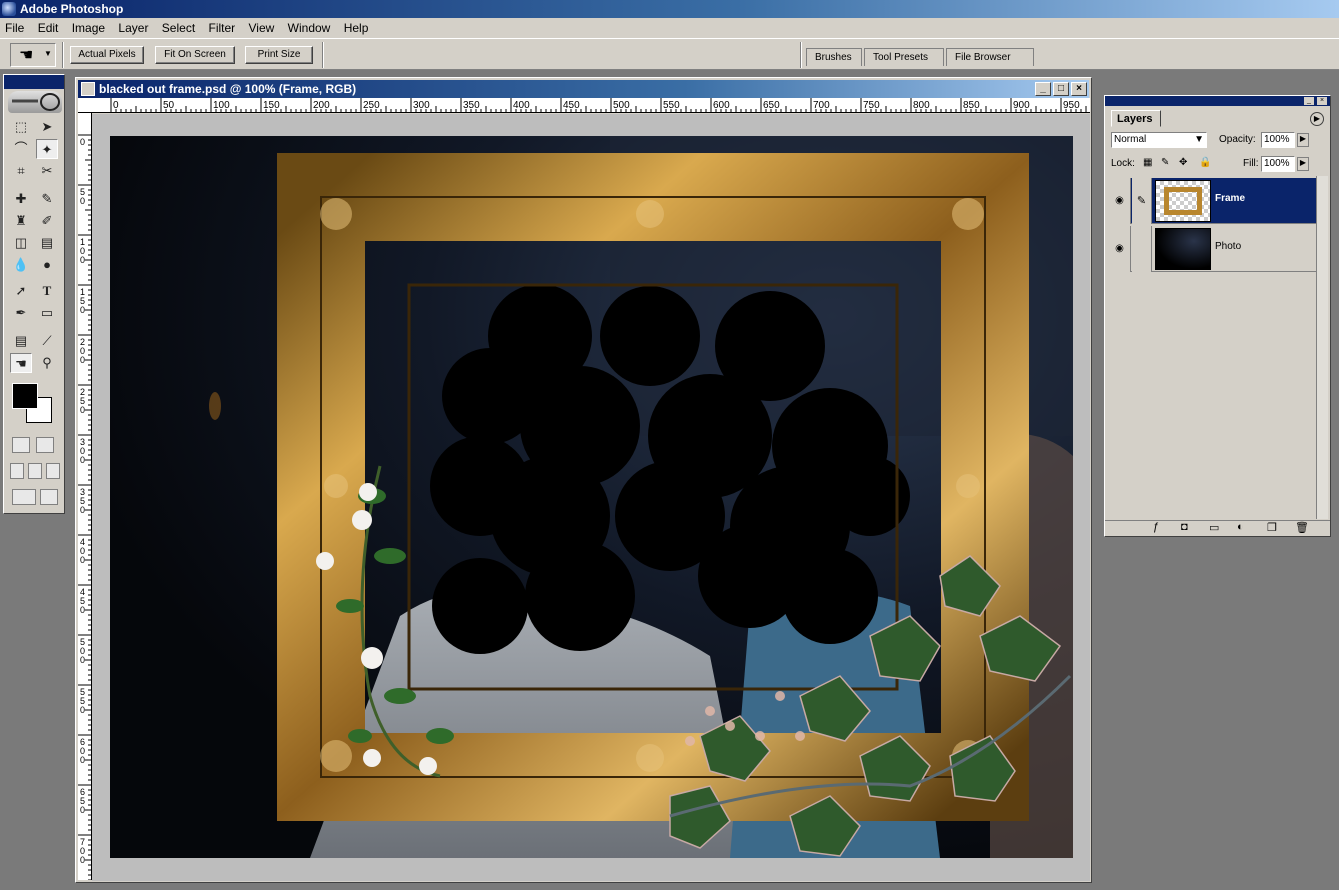 This screenshot has width=1339, height=890. I want to click on tab-tool-presets: Tool Presets, so click(904, 57).